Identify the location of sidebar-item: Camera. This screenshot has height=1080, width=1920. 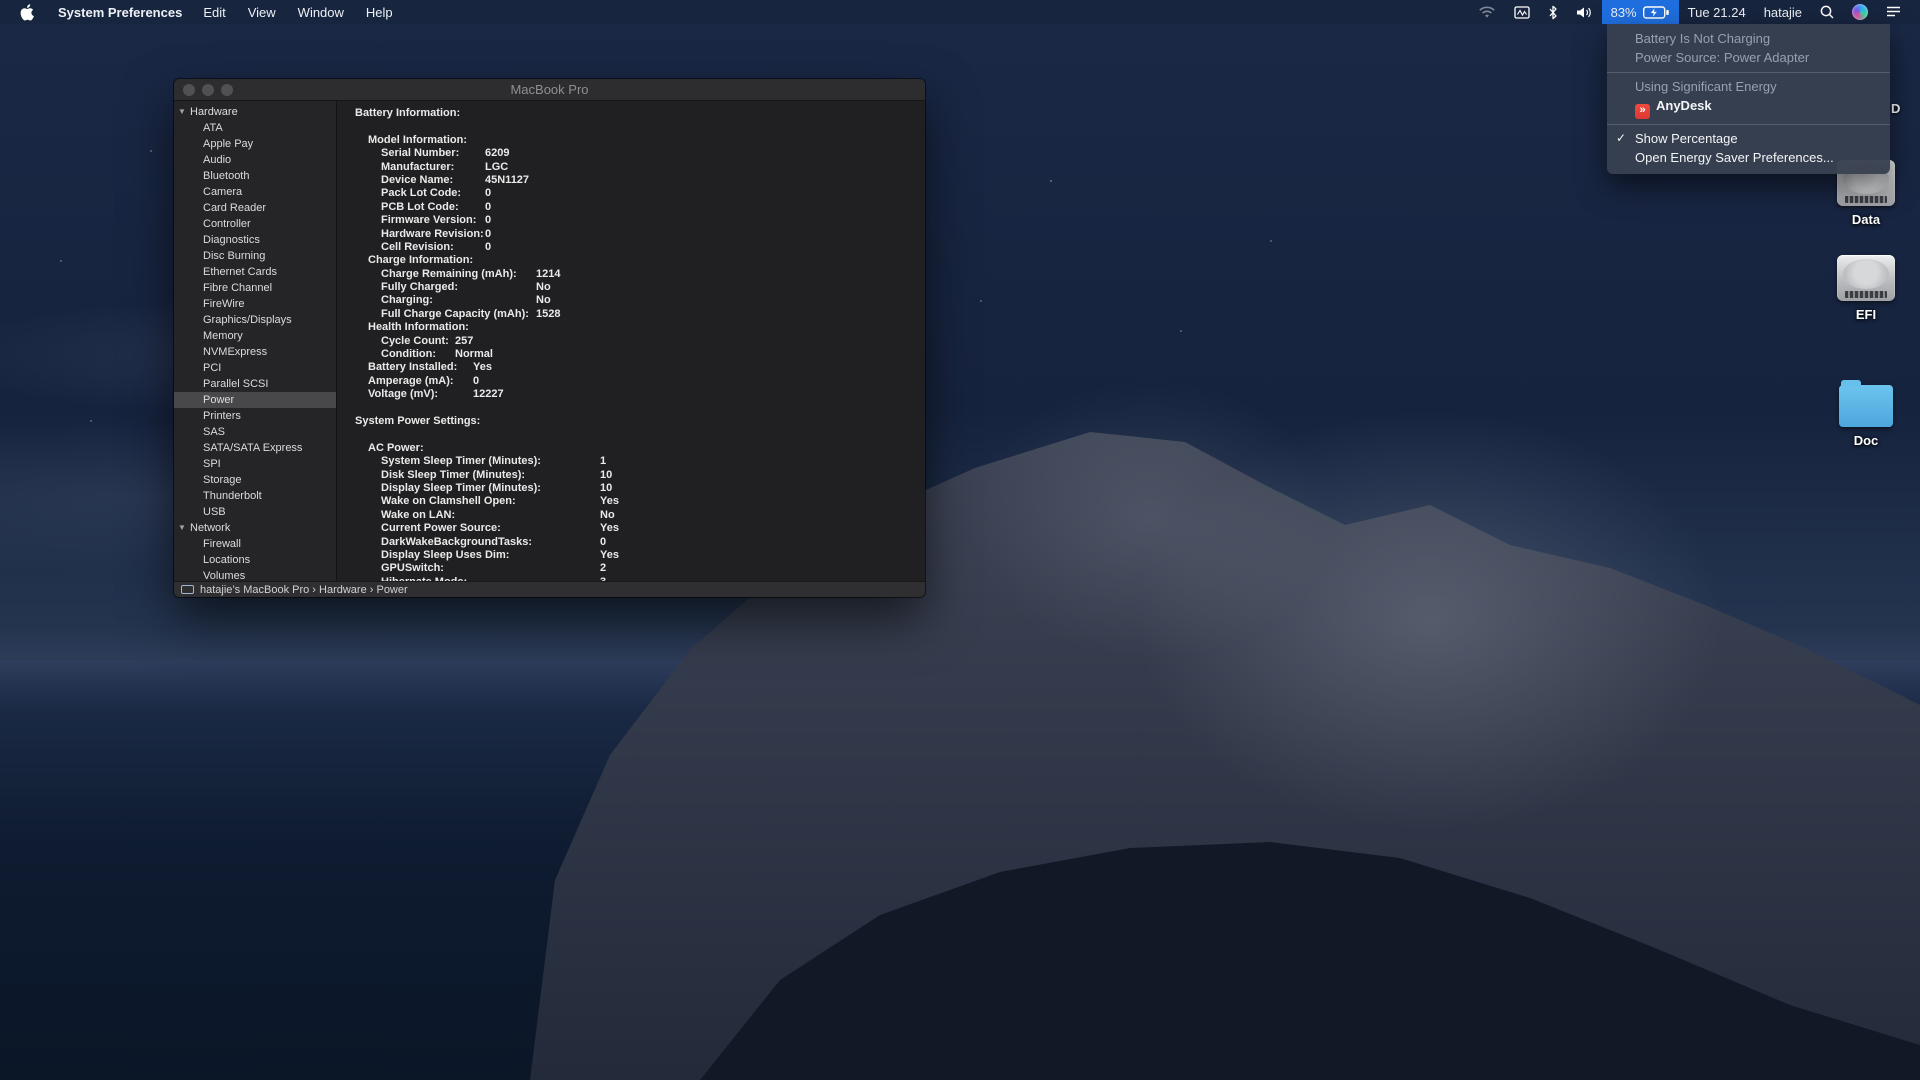
(255, 192).